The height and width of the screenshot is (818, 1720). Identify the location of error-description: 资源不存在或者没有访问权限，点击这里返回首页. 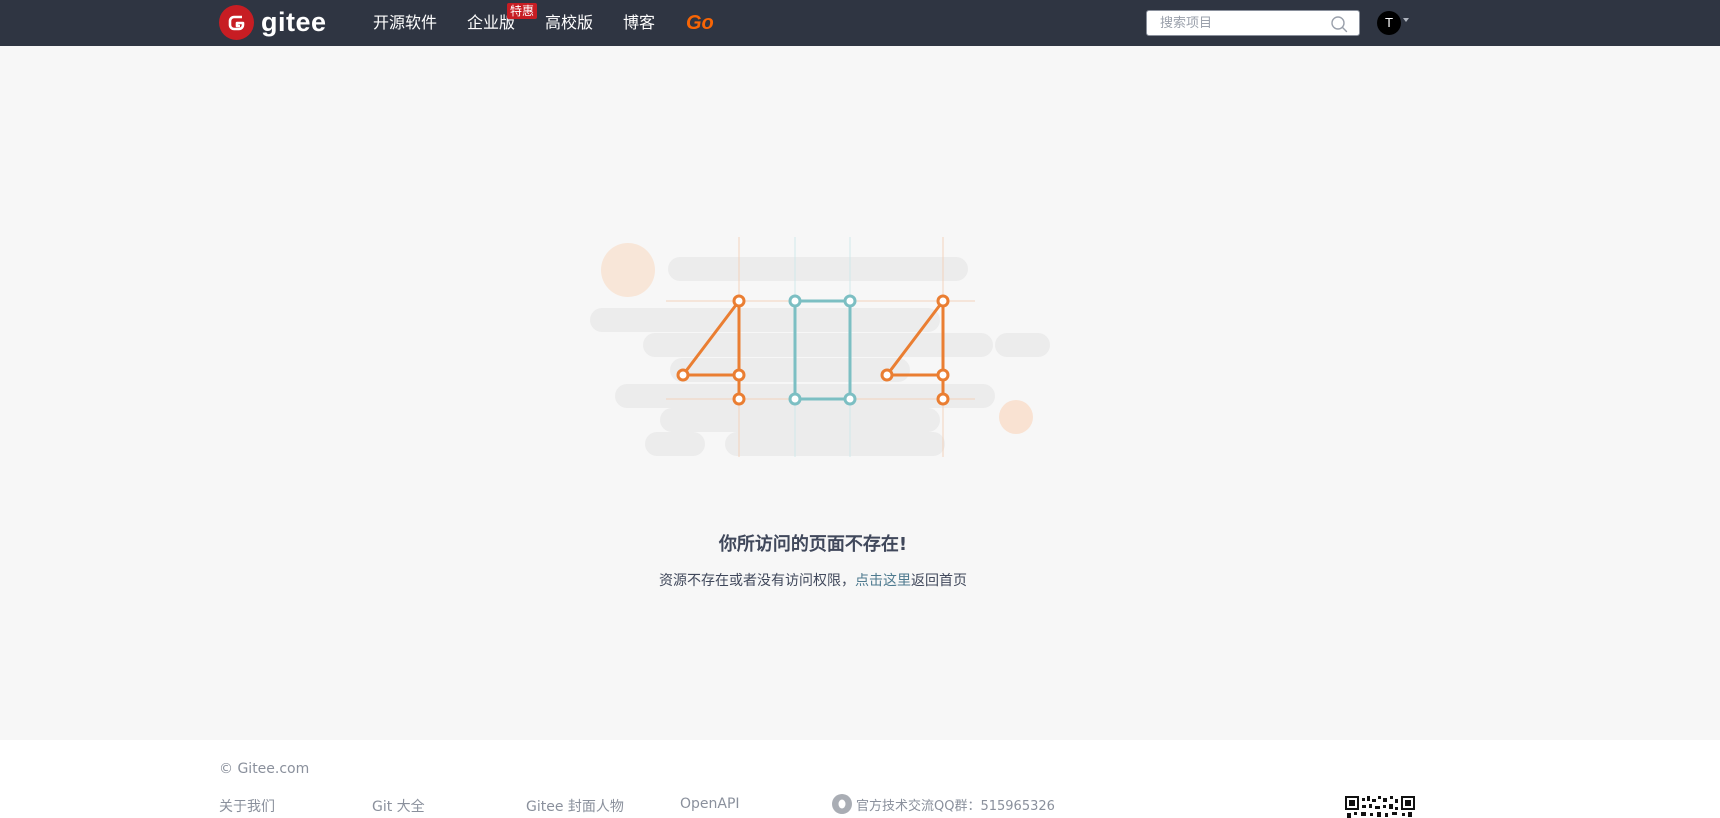
(813, 580).